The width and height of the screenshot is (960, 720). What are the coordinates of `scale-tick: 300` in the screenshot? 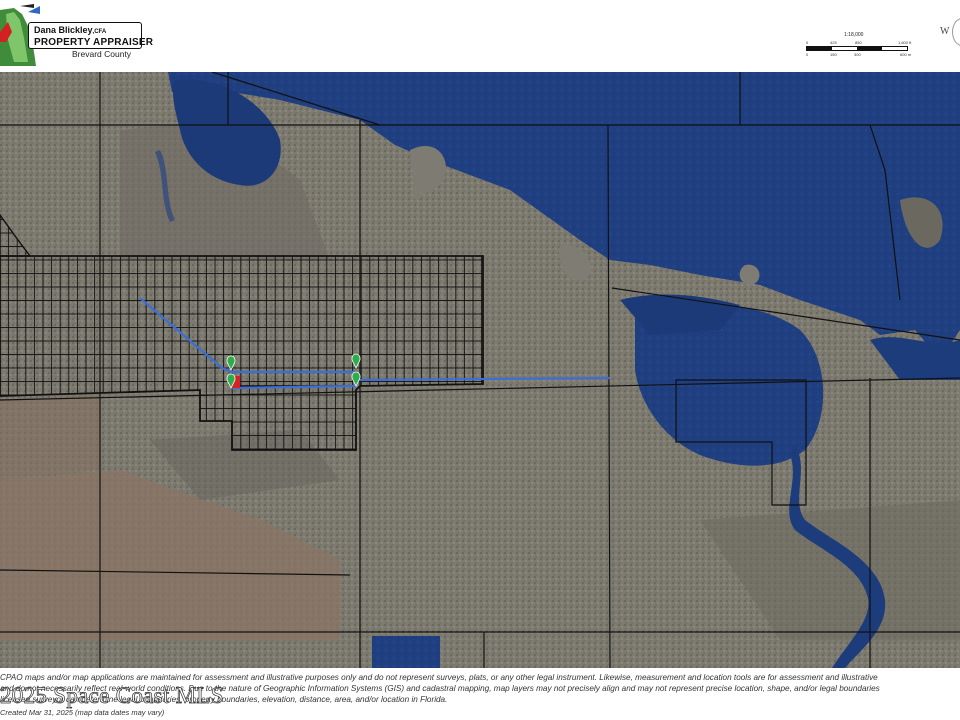 It's located at (857, 54).